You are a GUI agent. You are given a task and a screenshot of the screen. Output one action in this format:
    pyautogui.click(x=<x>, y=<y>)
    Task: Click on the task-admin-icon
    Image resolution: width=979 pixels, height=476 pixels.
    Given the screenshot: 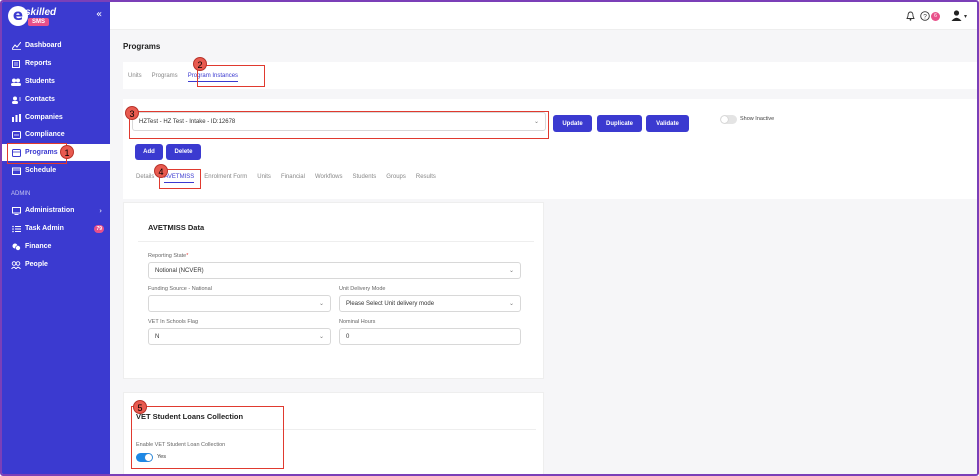 What is the action you would take?
    pyautogui.click(x=16, y=228)
    